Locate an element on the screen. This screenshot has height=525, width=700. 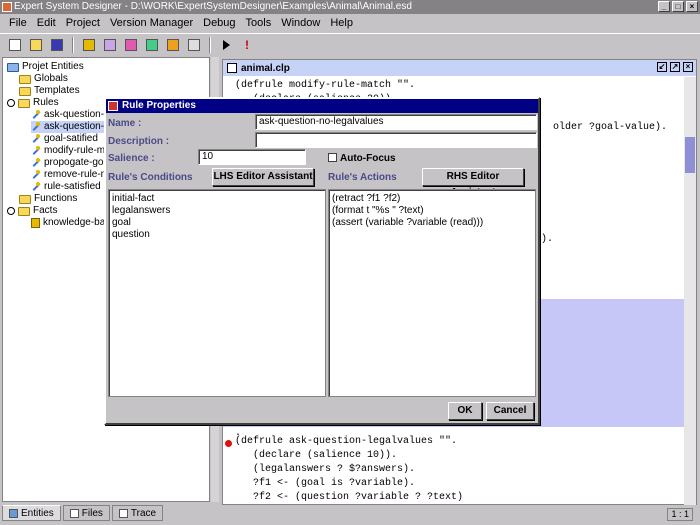
tree-item-templates: Templates is located at coordinates (49, 91).